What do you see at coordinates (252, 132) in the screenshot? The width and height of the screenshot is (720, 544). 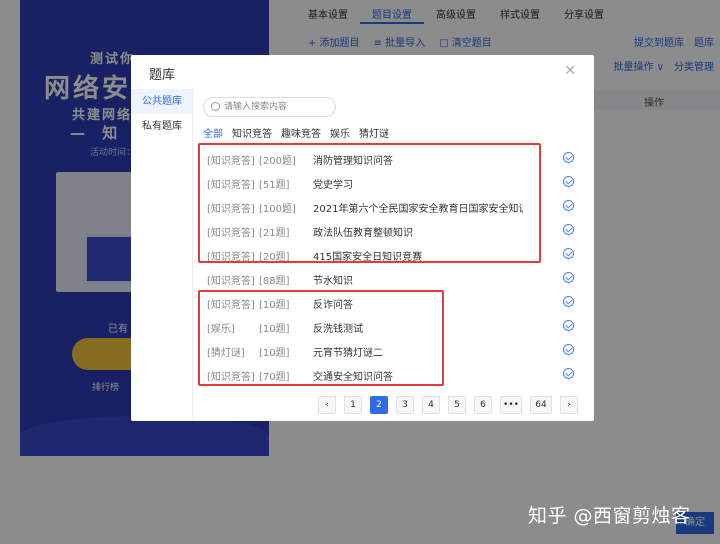 I see `filter-knowledge-quiz: 知识竞答` at bounding box center [252, 132].